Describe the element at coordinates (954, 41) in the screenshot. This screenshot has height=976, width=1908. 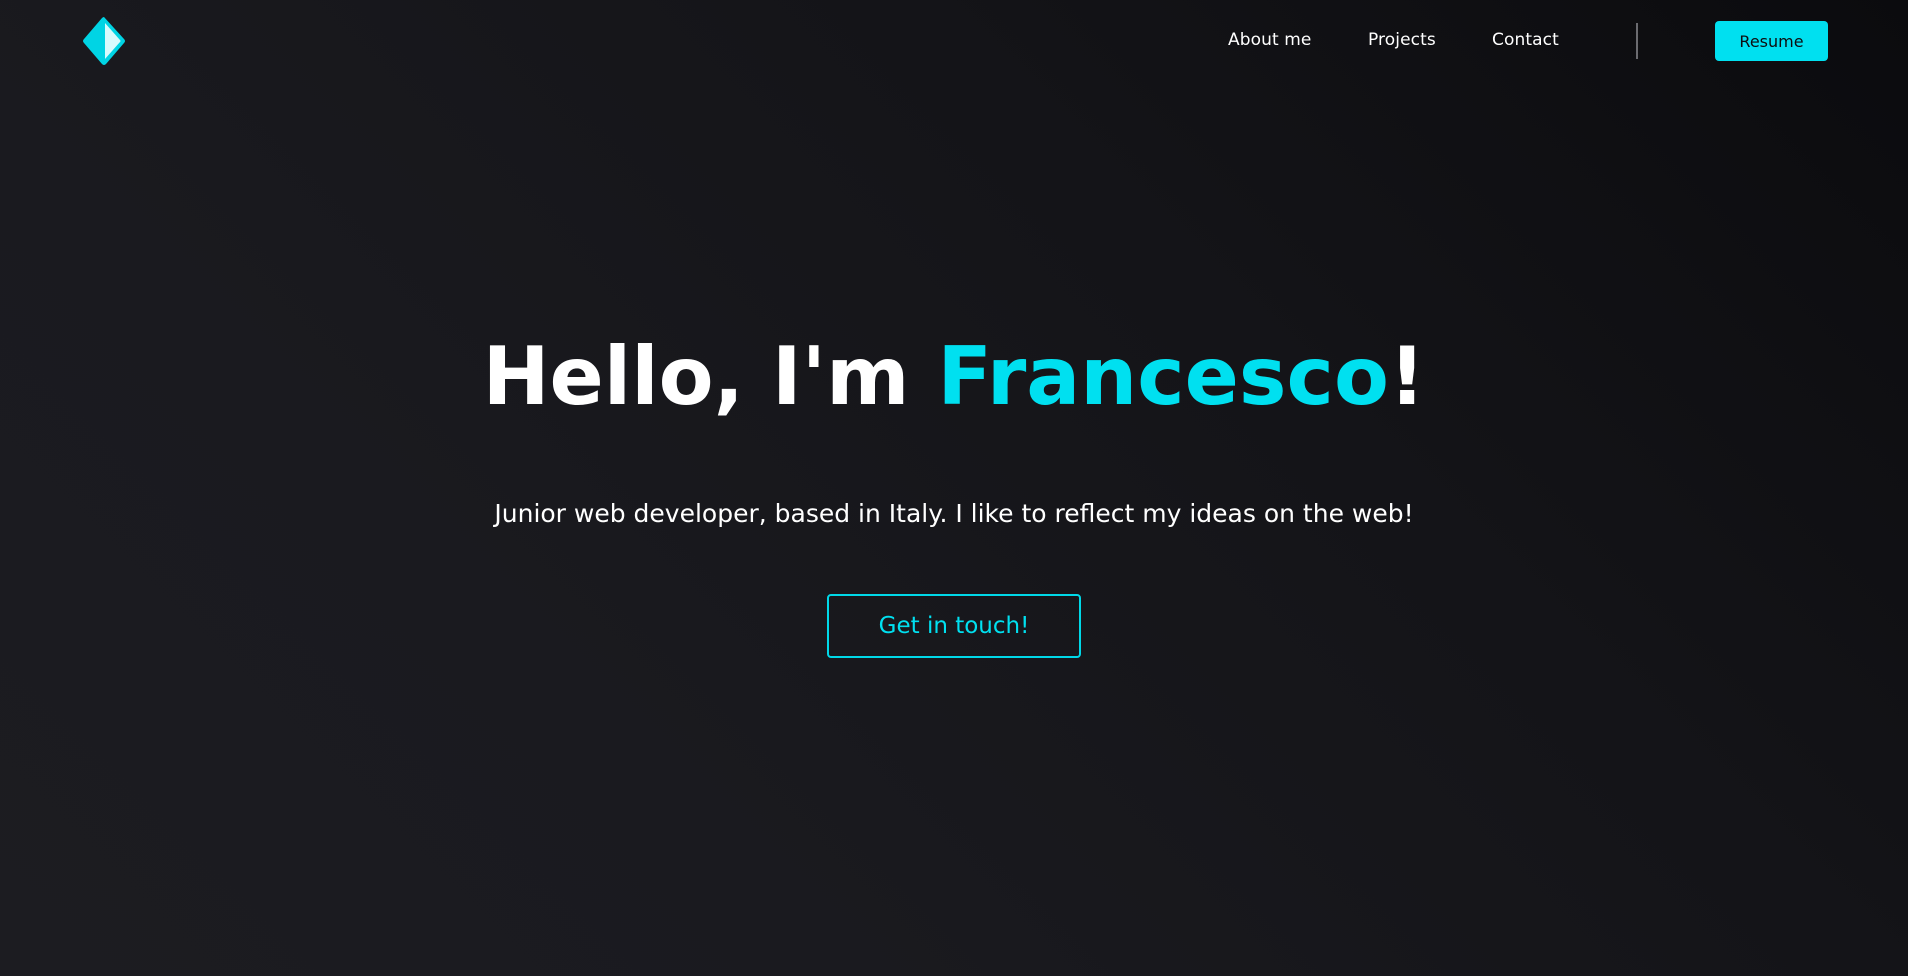
I see `site-header: About me Projects Contact Resume` at that location.